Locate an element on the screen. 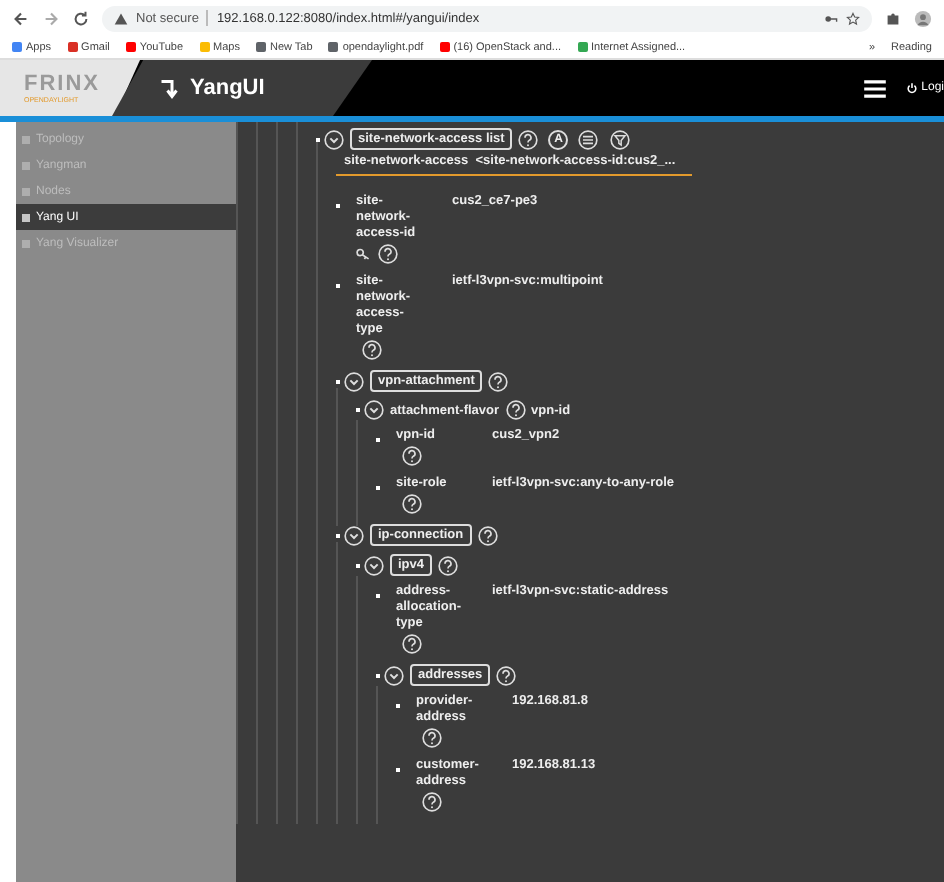 Image resolution: width=944 pixels, height=882 pixels. logo-text: FRINX is located at coordinates (63, 84).